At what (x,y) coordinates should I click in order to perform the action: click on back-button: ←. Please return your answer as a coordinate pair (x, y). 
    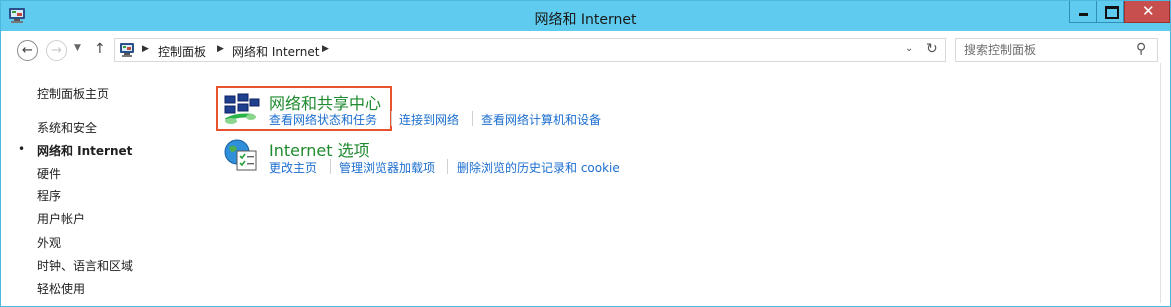
    Looking at the image, I should click on (27, 50).